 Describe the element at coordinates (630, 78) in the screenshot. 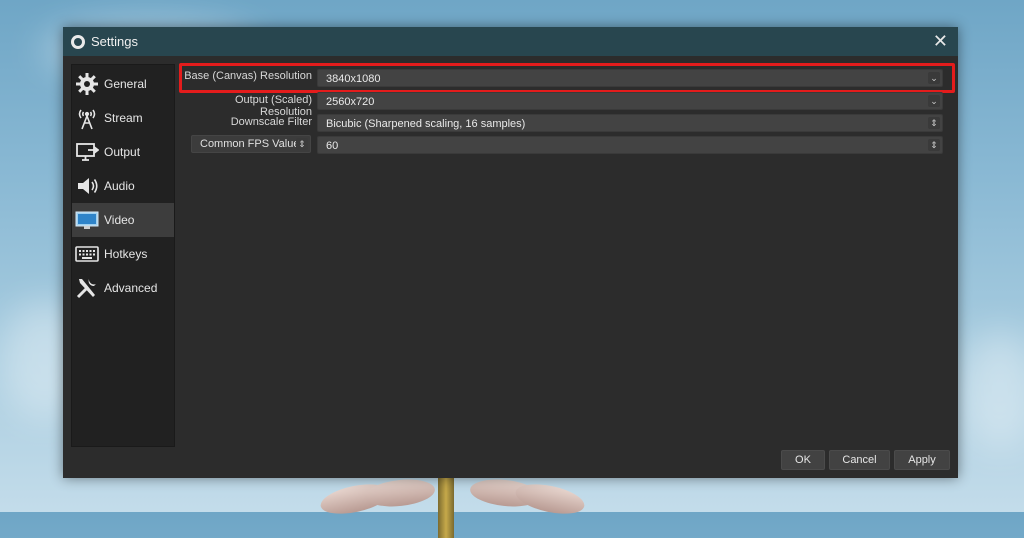

I see `base-resolution-combobox: 3840x1080 ⌄` at that location.